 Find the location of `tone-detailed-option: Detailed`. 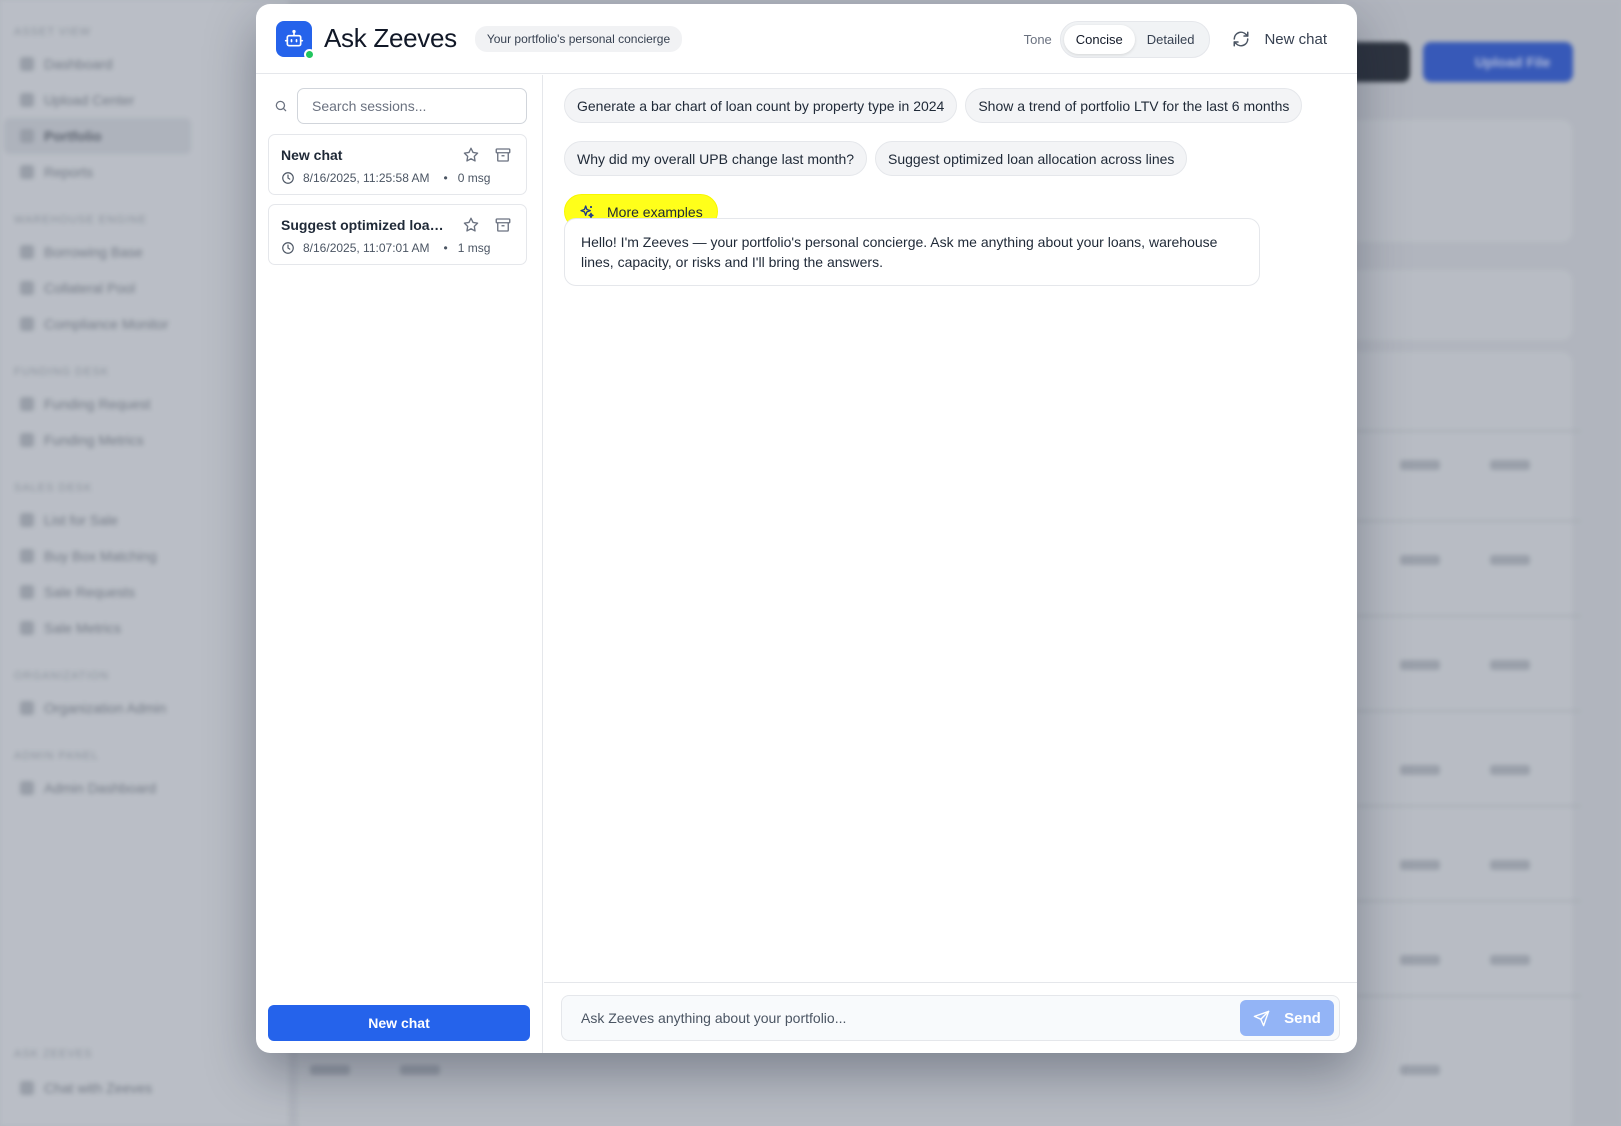

tone-detailed-option: Detailed is located at coordinates (1171, 39).